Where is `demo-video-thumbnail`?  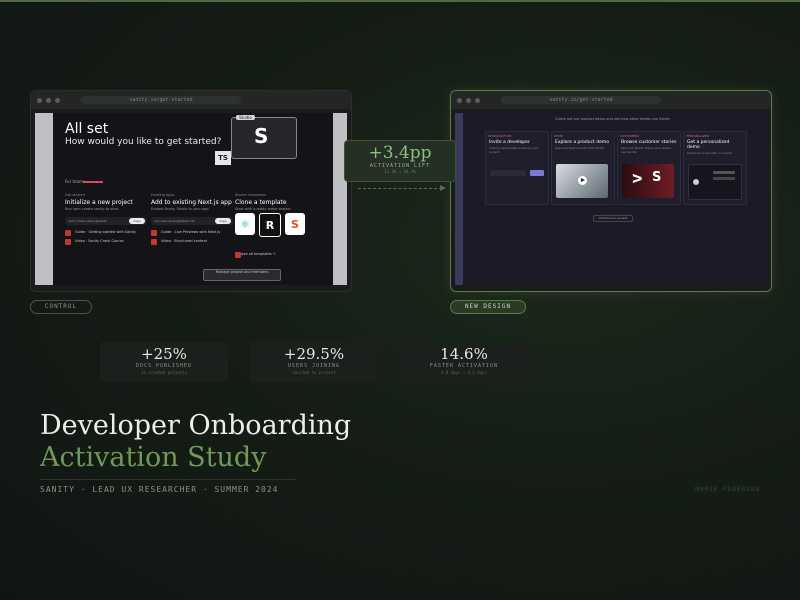 demo-video-thumbnail is located at coordinates (582, 181).